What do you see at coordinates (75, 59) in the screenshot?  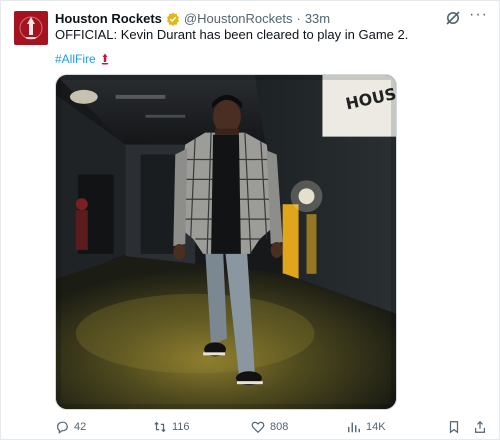 I see `hashtag-link: #AllFire` at bounding box center [75, 59].